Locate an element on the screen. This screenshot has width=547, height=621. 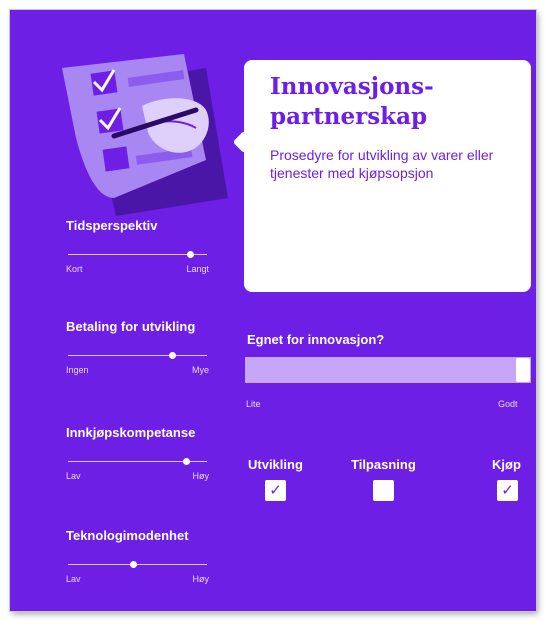
slider-high-label: Langt is located at coordinates (197, 269).